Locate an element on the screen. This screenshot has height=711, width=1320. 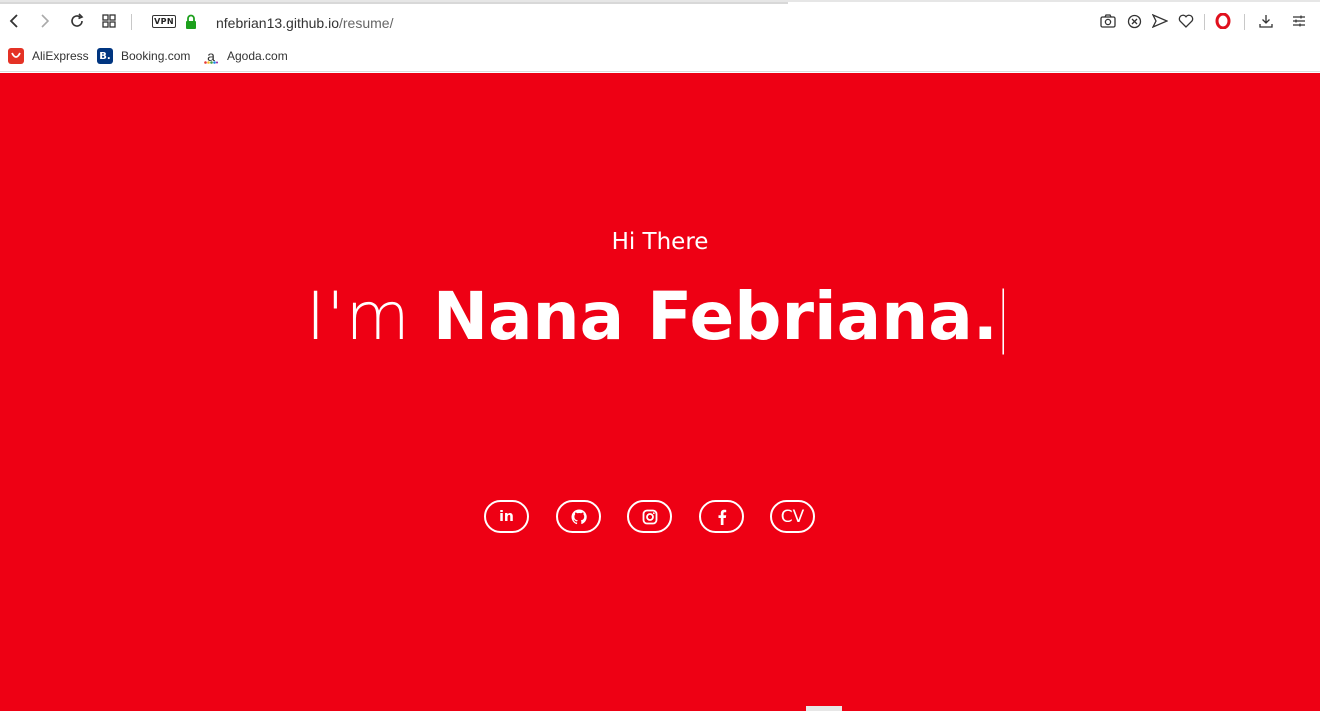
heart-icon is located at coordinates (1186, 21).